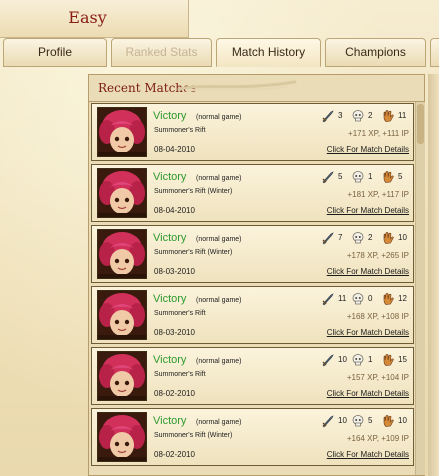  I want to click on assists-stat: 5, so click(395, 177).